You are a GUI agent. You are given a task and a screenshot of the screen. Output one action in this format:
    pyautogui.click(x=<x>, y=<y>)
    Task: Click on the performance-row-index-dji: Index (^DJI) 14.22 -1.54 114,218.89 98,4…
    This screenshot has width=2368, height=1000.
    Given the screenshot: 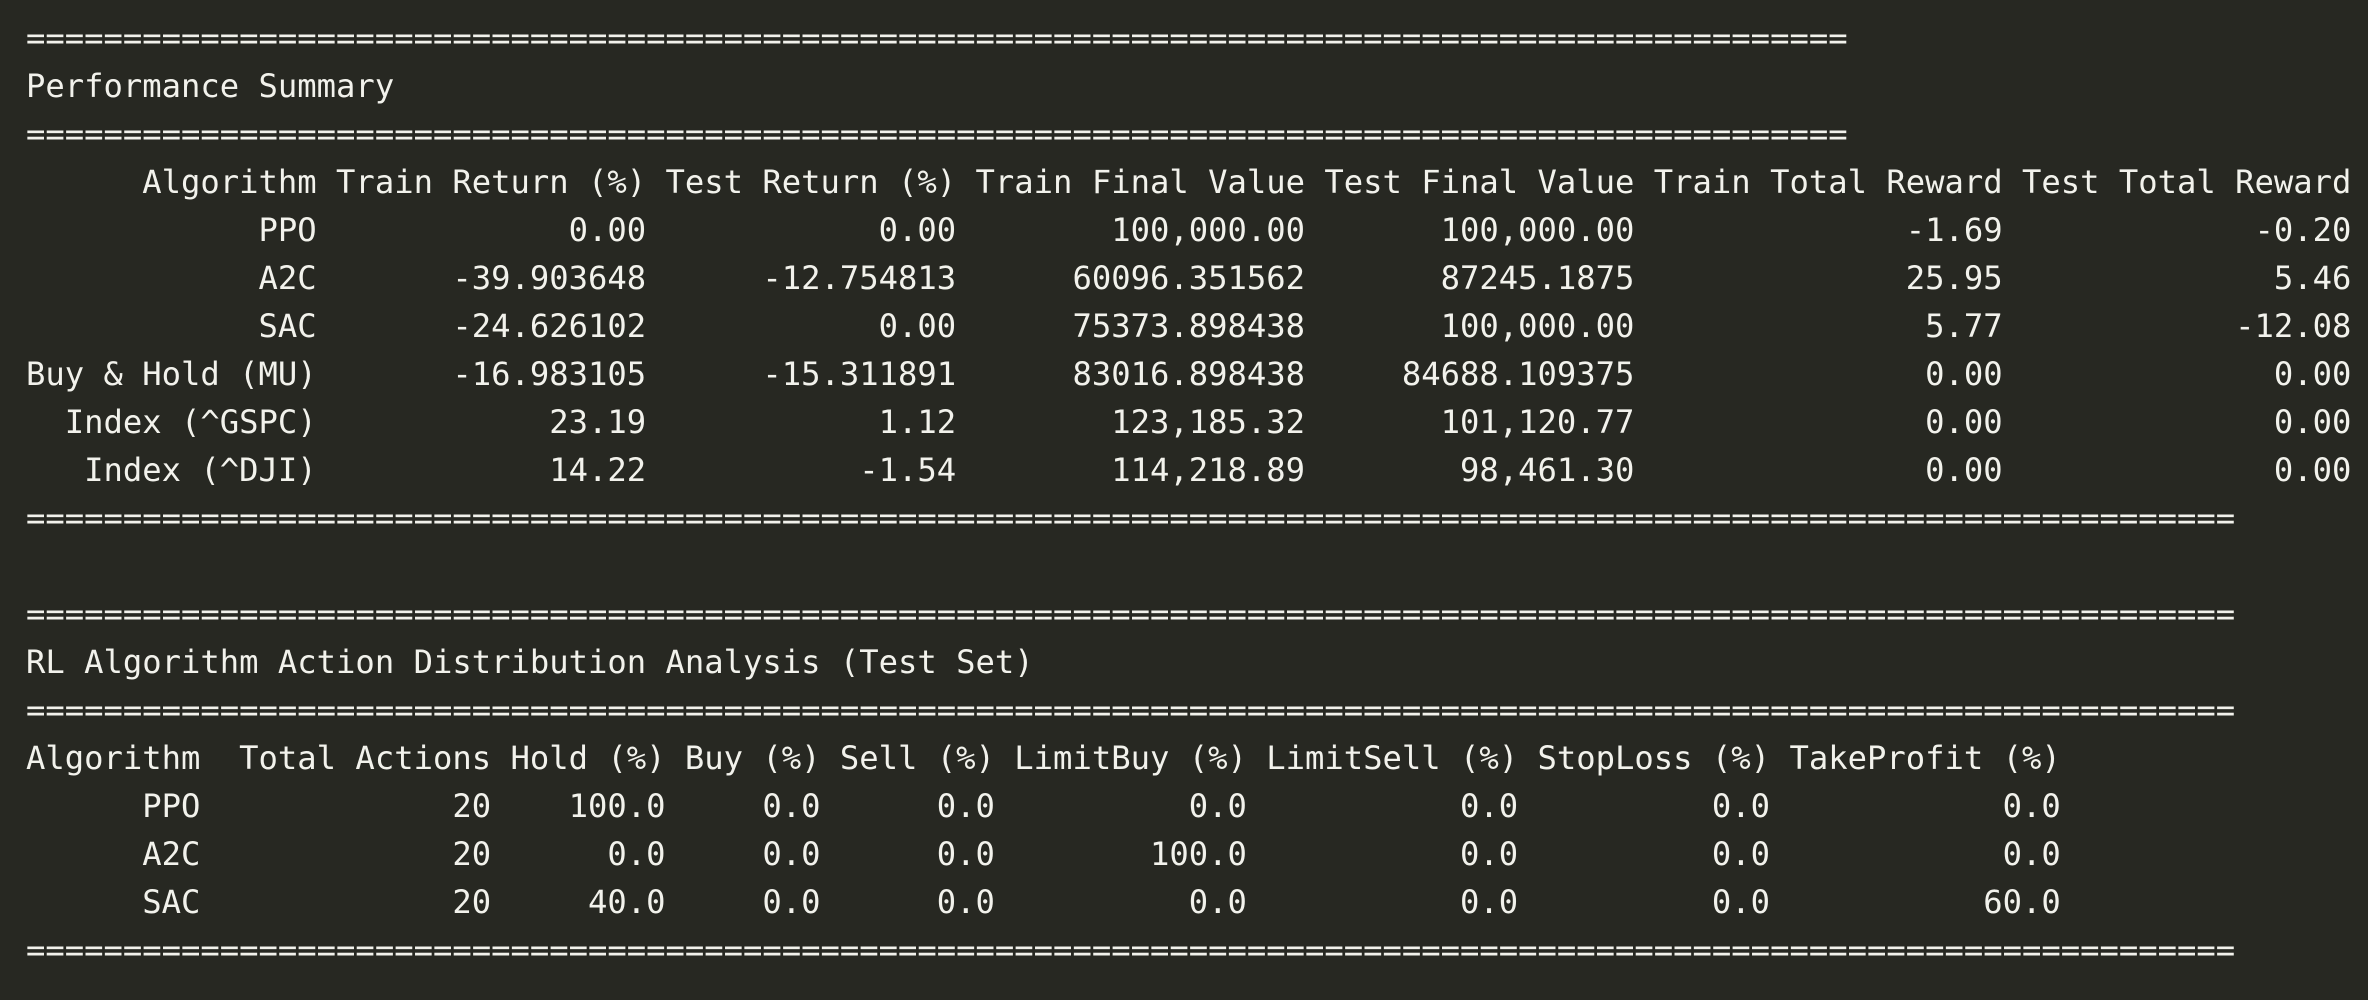 What is the action you would take?
    pyautogui.click(x=1189, y=470)
    